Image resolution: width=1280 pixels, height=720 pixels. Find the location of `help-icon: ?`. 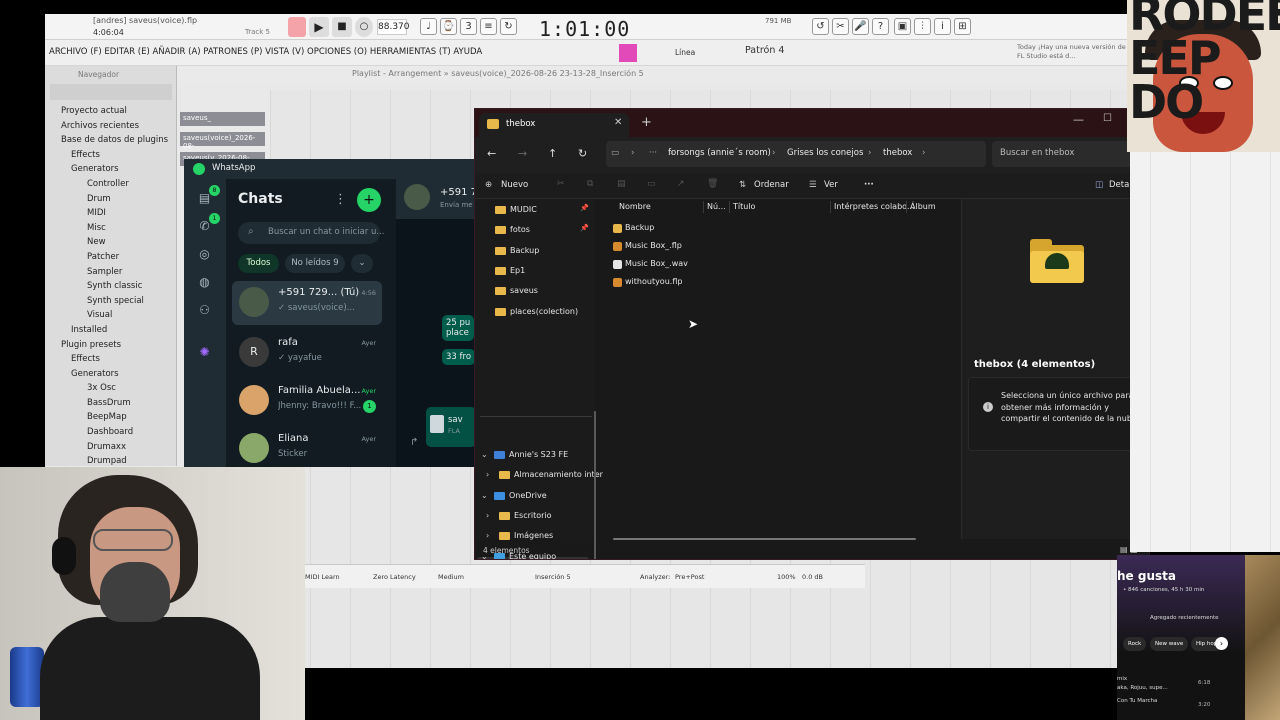

help-icon: ? is located at coordinates (880, 26).